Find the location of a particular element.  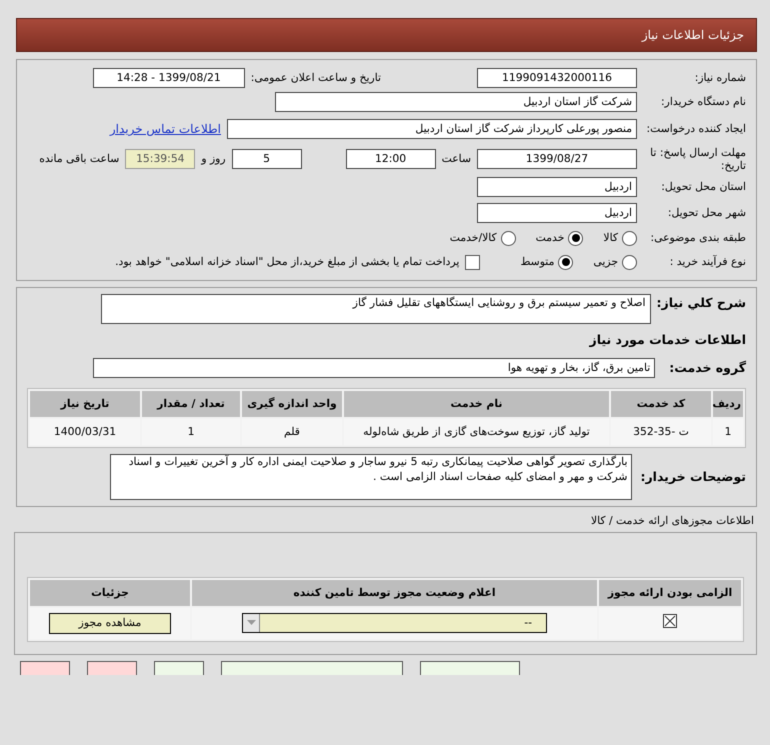

field-label: ساعت باقی مانده is located at coordinates (79, 158).